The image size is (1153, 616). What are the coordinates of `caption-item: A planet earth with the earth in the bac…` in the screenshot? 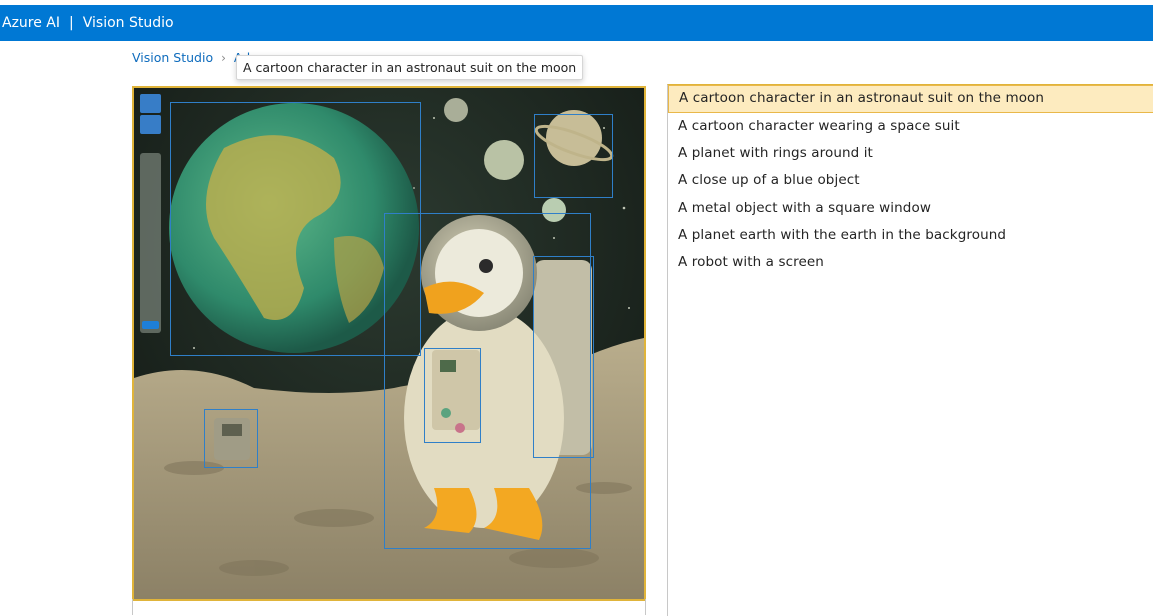 It's located at (910, 235).